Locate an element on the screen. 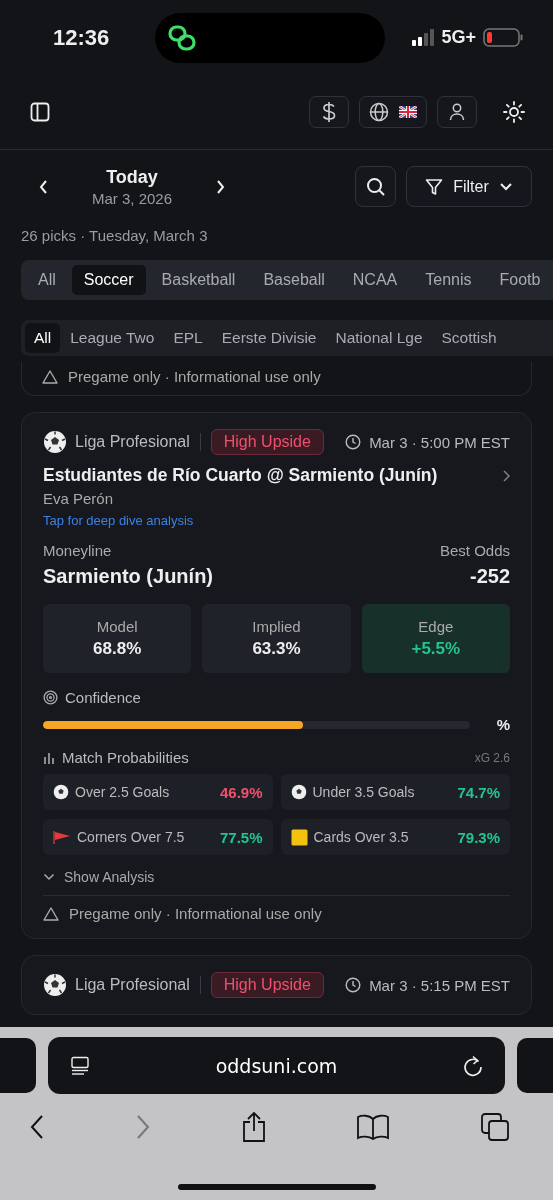  uk-flag-icon is located at coordinates (408, 112).